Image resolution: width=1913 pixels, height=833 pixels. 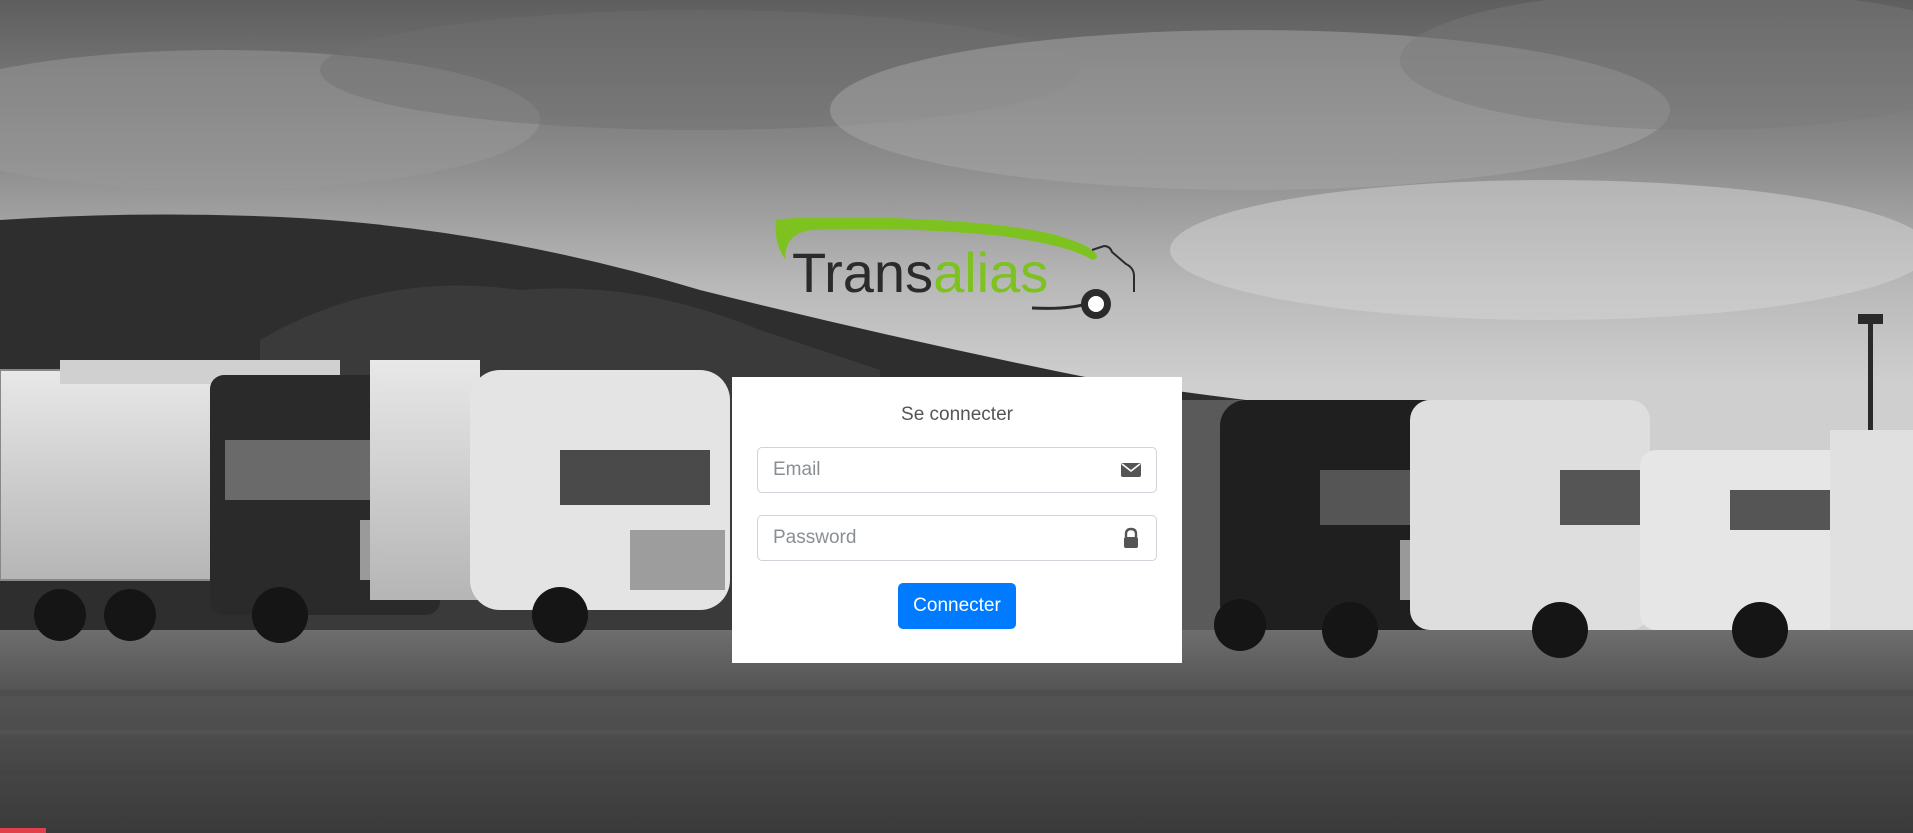 I want to click on email-field, so click(x=957, y=470).